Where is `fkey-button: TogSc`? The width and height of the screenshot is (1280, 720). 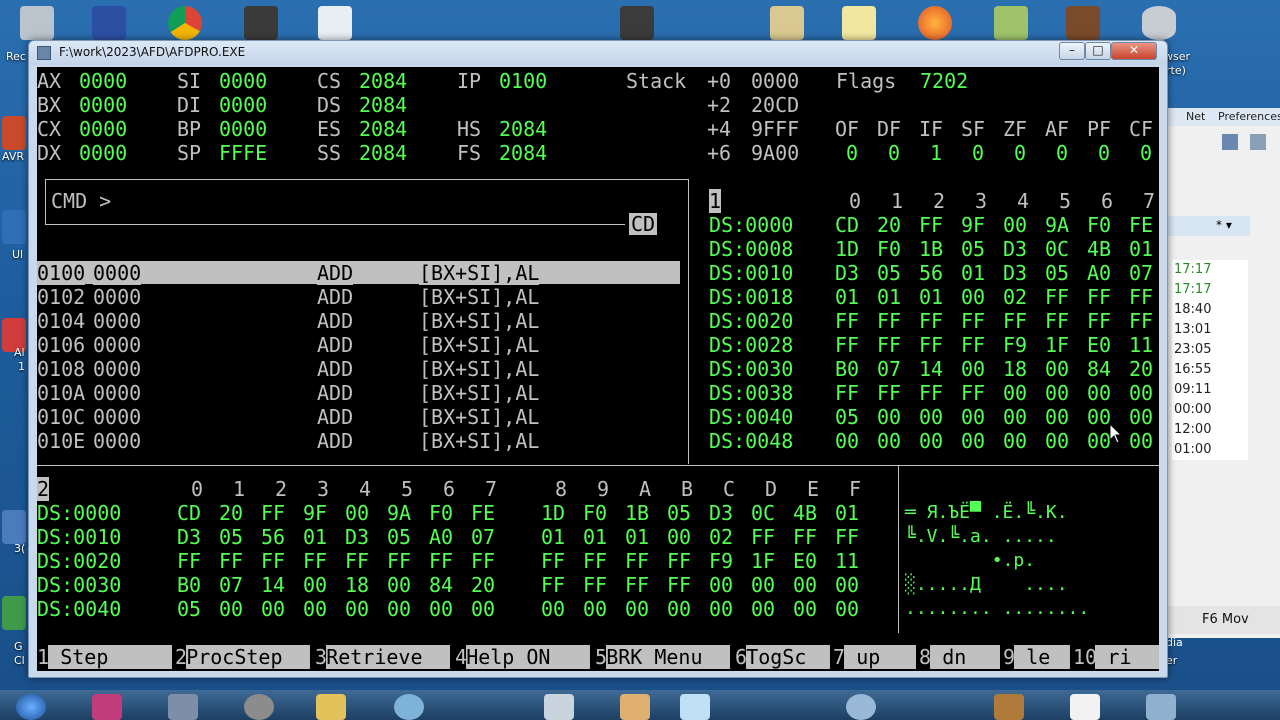
fkey-button: TogSc is located at coordinates (788, 657).